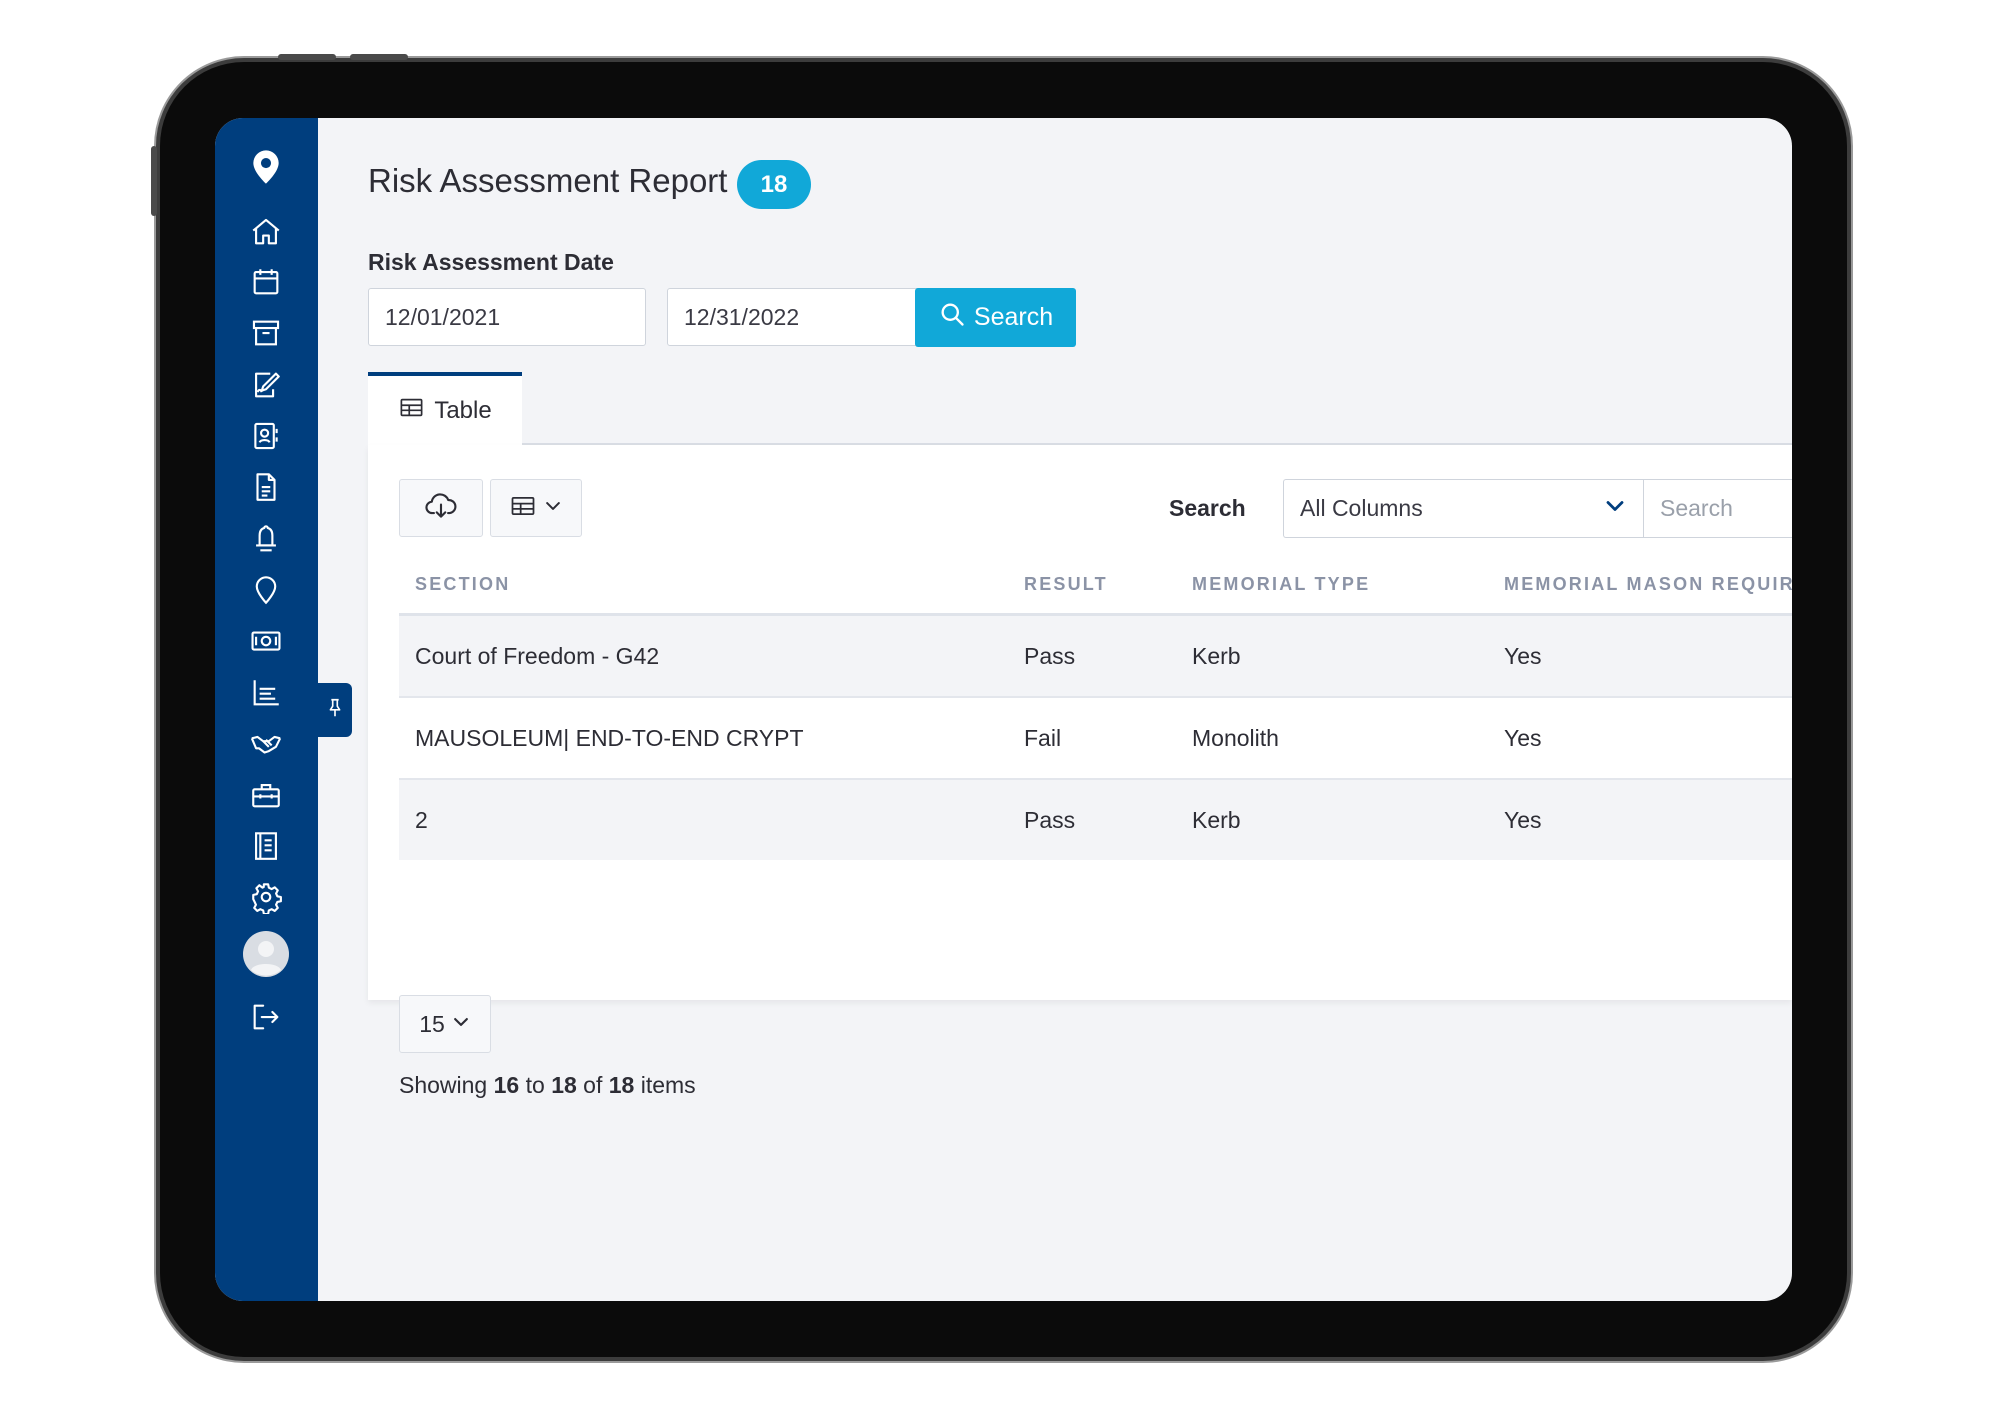 The image size is (2000, 1414). What do you see at coordinates (266, 385) in the screenshot?
I see `signature-icon` at bounding box center [266, 385].